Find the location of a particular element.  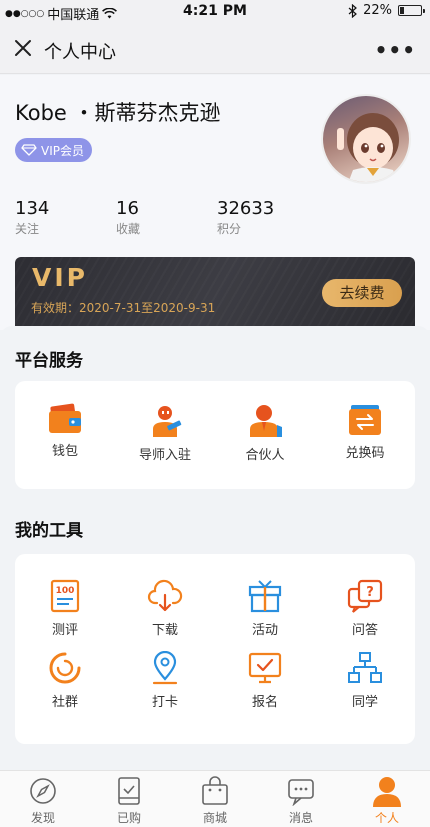

battery-icon is located at coordinates (411, 10).